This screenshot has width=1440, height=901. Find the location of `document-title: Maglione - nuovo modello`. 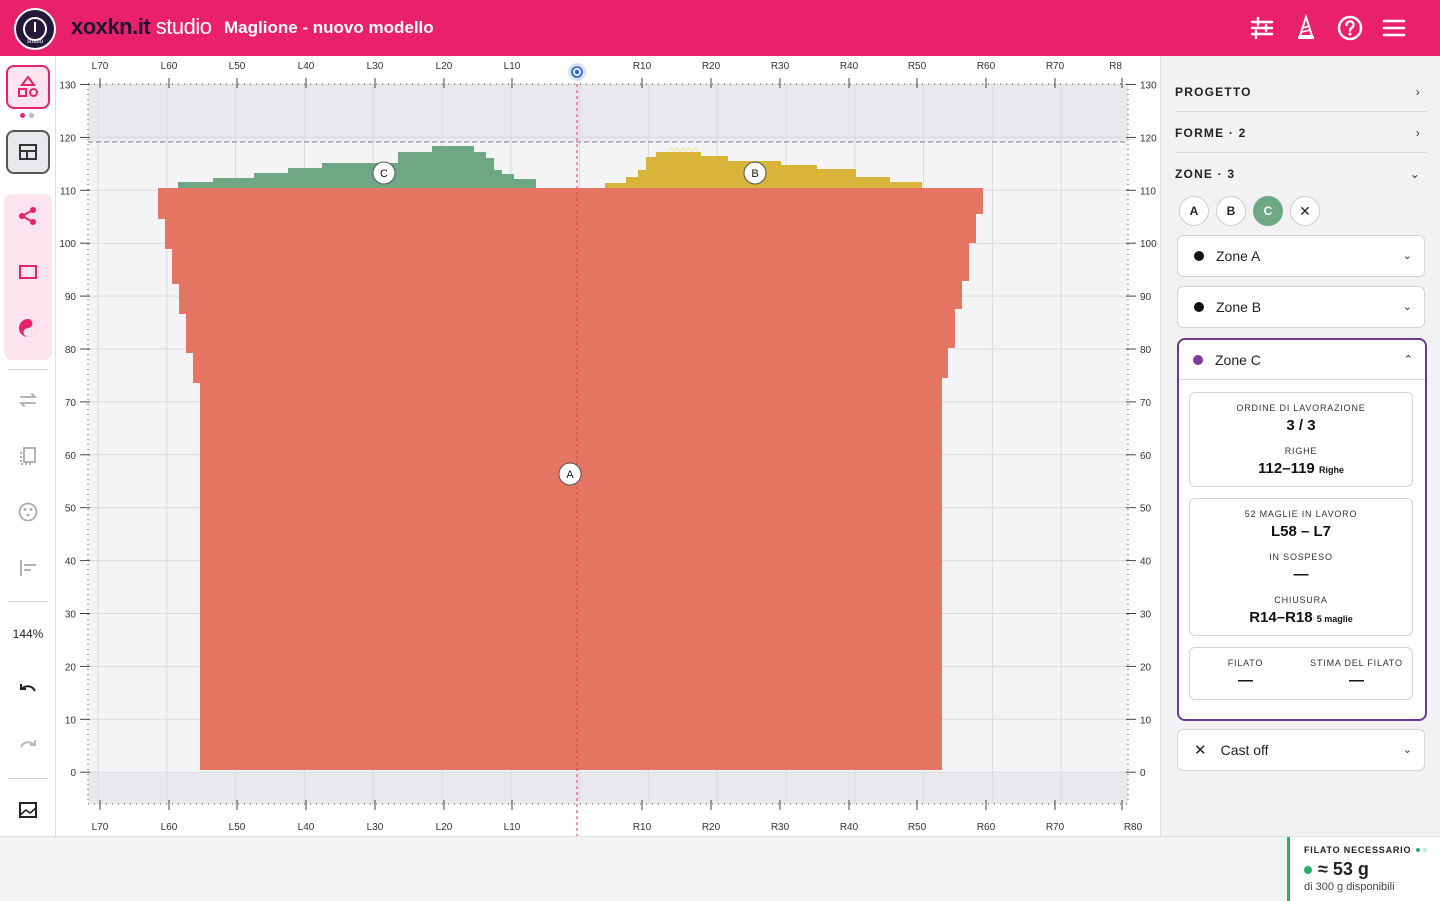

document-title: Maglione - nuovo modello is located at coordinates (329, 28).